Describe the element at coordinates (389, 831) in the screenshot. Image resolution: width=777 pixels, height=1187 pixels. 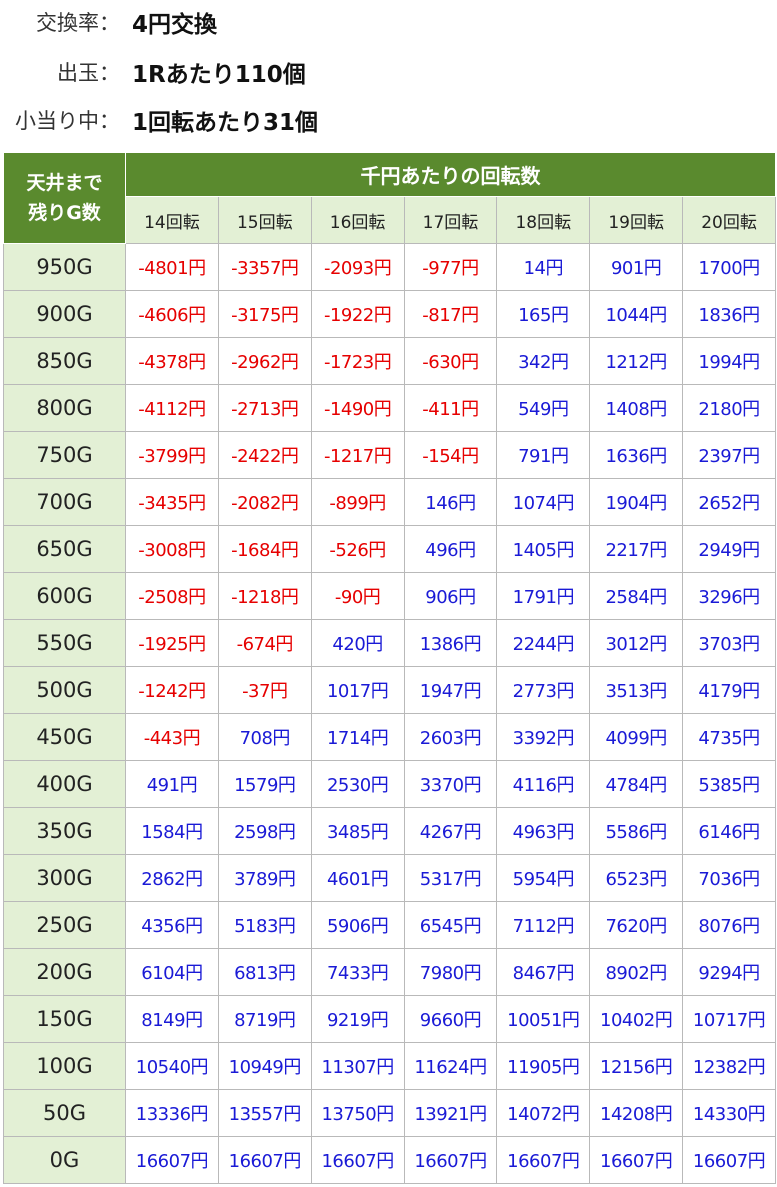
I see `table-row: 350G 1584円 2598円 3485円 4267円 4963円 5586円 6146円` at that location.